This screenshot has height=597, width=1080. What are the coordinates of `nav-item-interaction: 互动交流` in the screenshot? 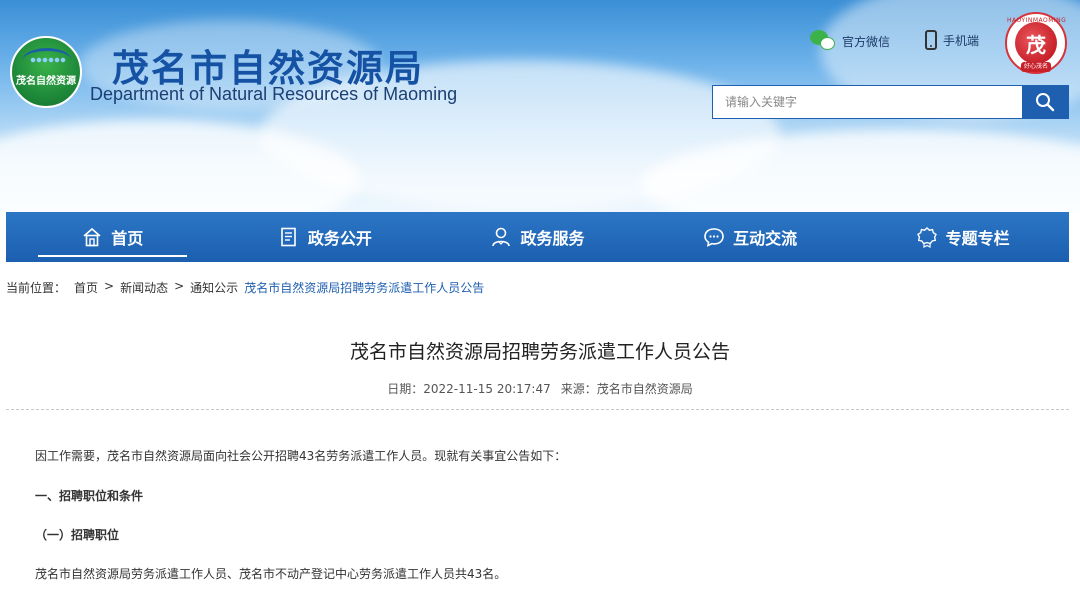 It's located at (750, 237).